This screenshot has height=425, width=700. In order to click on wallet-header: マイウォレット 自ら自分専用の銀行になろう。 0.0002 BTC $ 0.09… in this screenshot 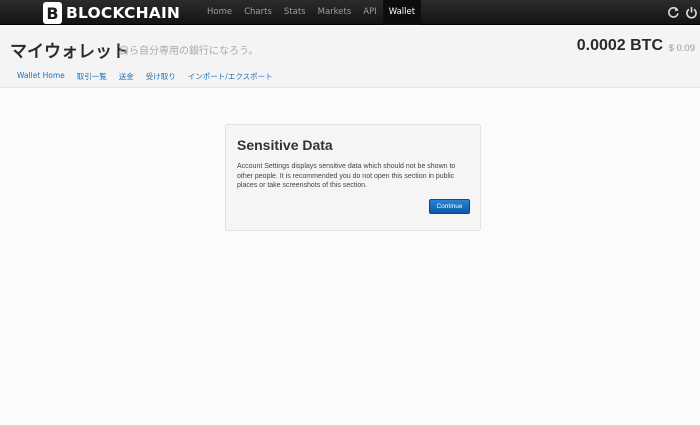, I will do `click(350, 57)`.